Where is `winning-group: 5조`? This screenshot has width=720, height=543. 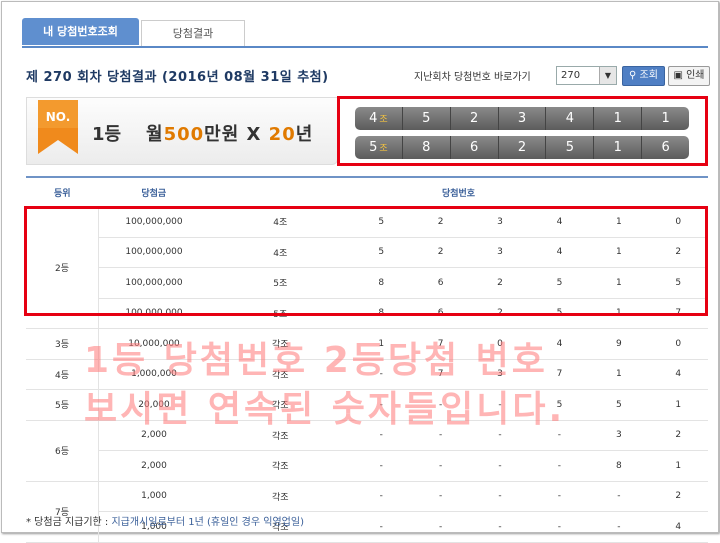
winning-group: 5조 is located at coordinates (379, 147).